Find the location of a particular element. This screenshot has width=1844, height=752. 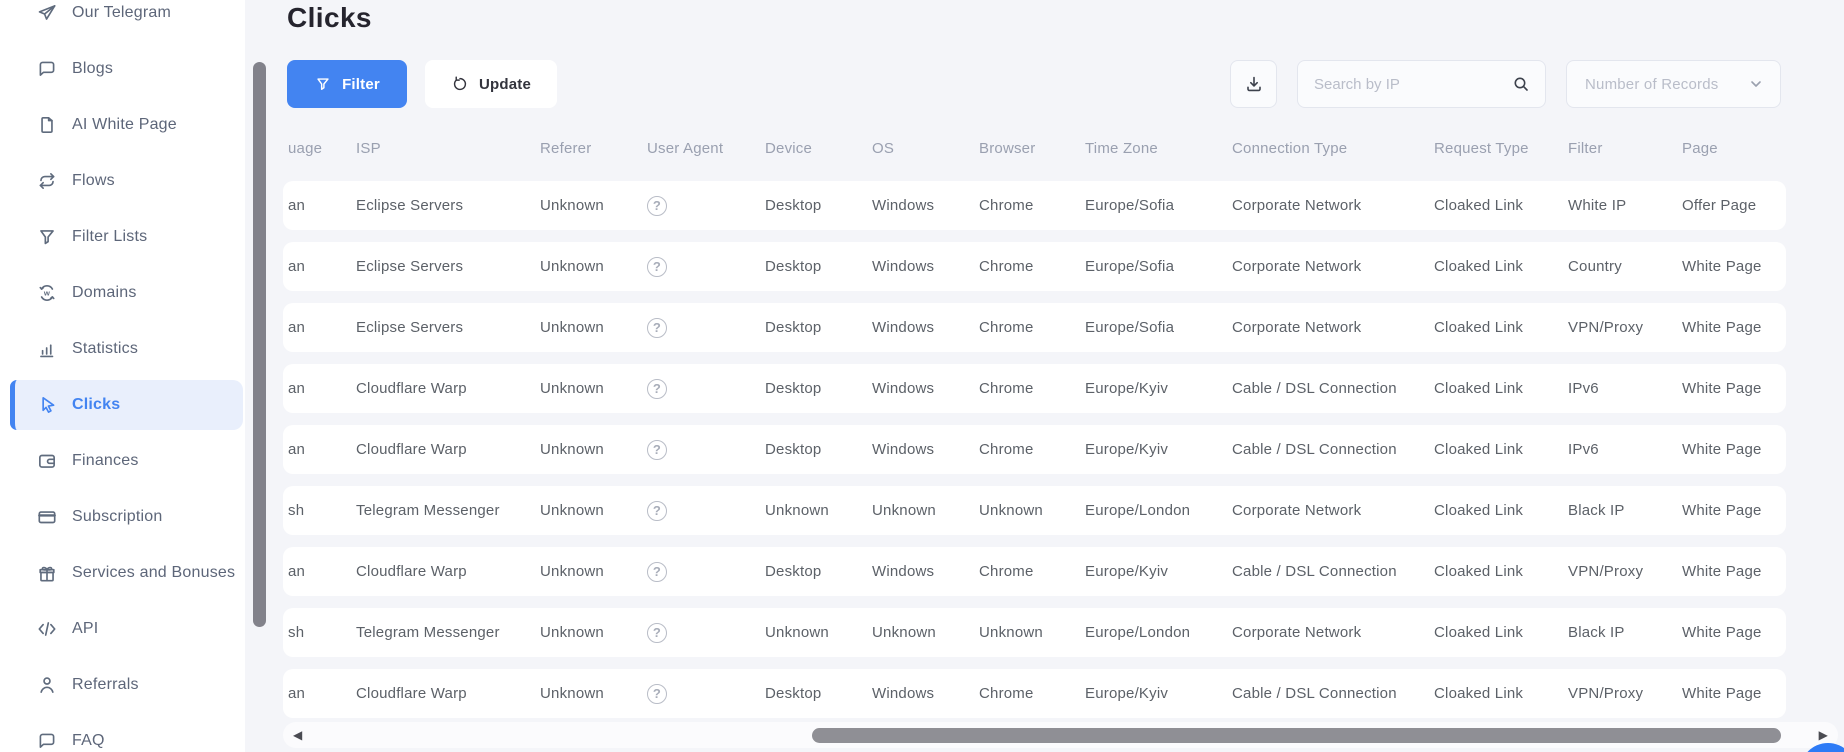

table-cell: sh is located at coordinates (296, 632).